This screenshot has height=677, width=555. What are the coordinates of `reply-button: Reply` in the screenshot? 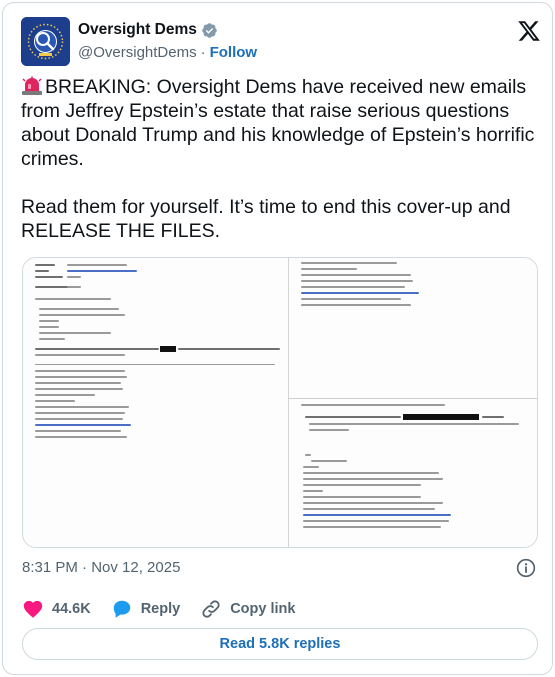 It's located at (146, 609).